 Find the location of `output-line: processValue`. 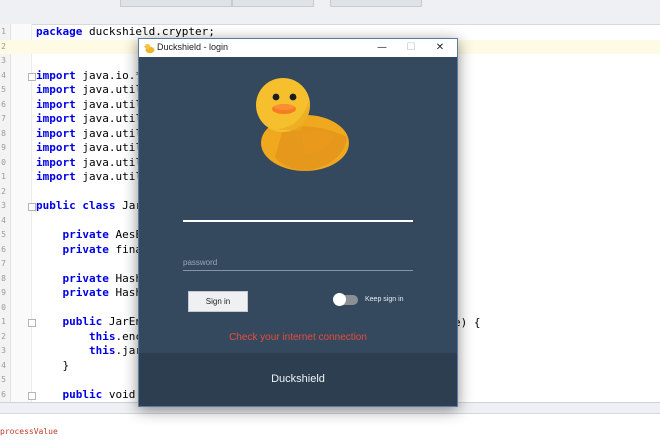

output-line: processValue is located at coordinates (29, 431).